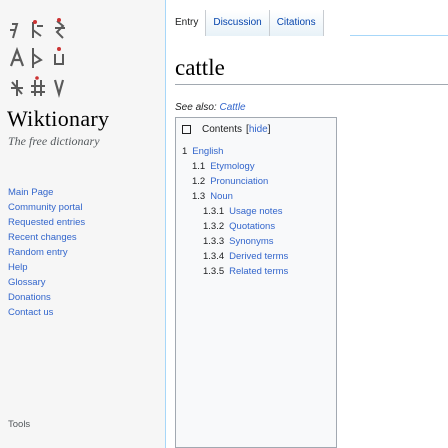 The width and height of the screenshot is (448, 448). What do you see at coordinates (214, 226) in the screenshot?
I see `toc-item-number: 1.3.2` at bounding box center [214, 226].